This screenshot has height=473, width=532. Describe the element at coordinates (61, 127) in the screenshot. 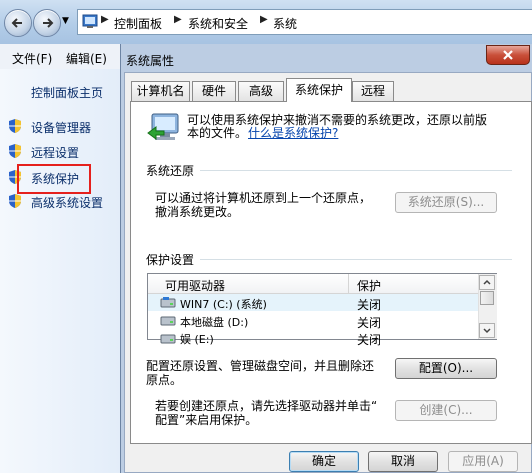

I see `device-manager-link: 设备管理器` at that location.